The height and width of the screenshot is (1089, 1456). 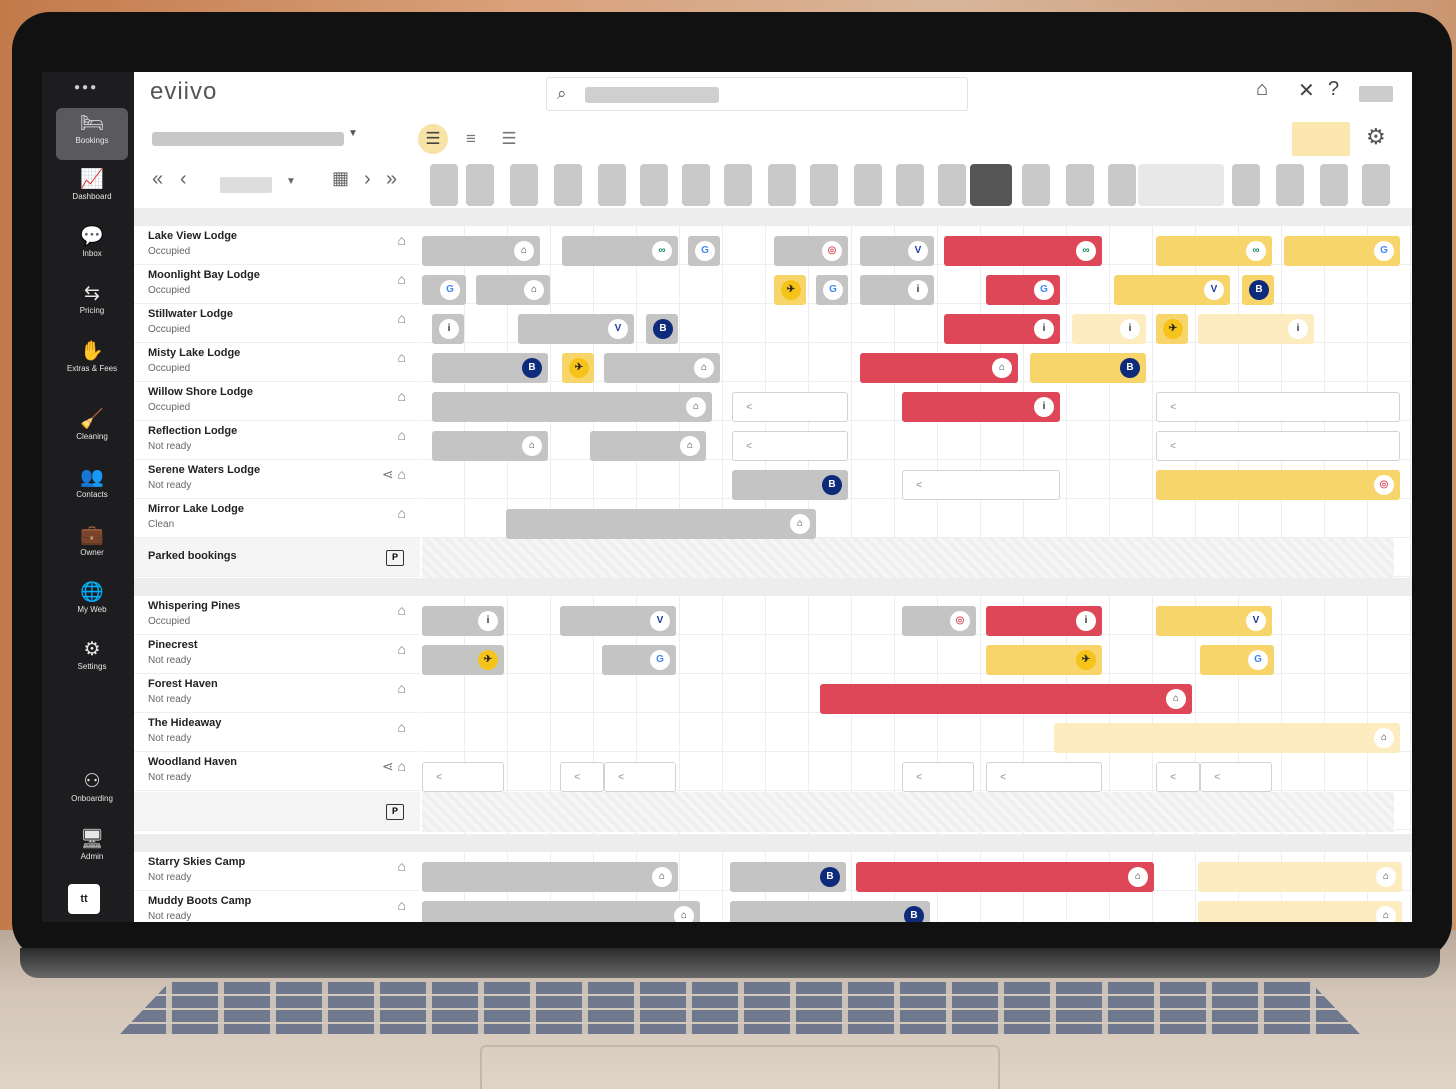 What do you see at coordinates (277, 906) in the screenshot?
I see `room-row: Muddy Boots Camp Not ready ⌂` at bounding box center [277, 906].